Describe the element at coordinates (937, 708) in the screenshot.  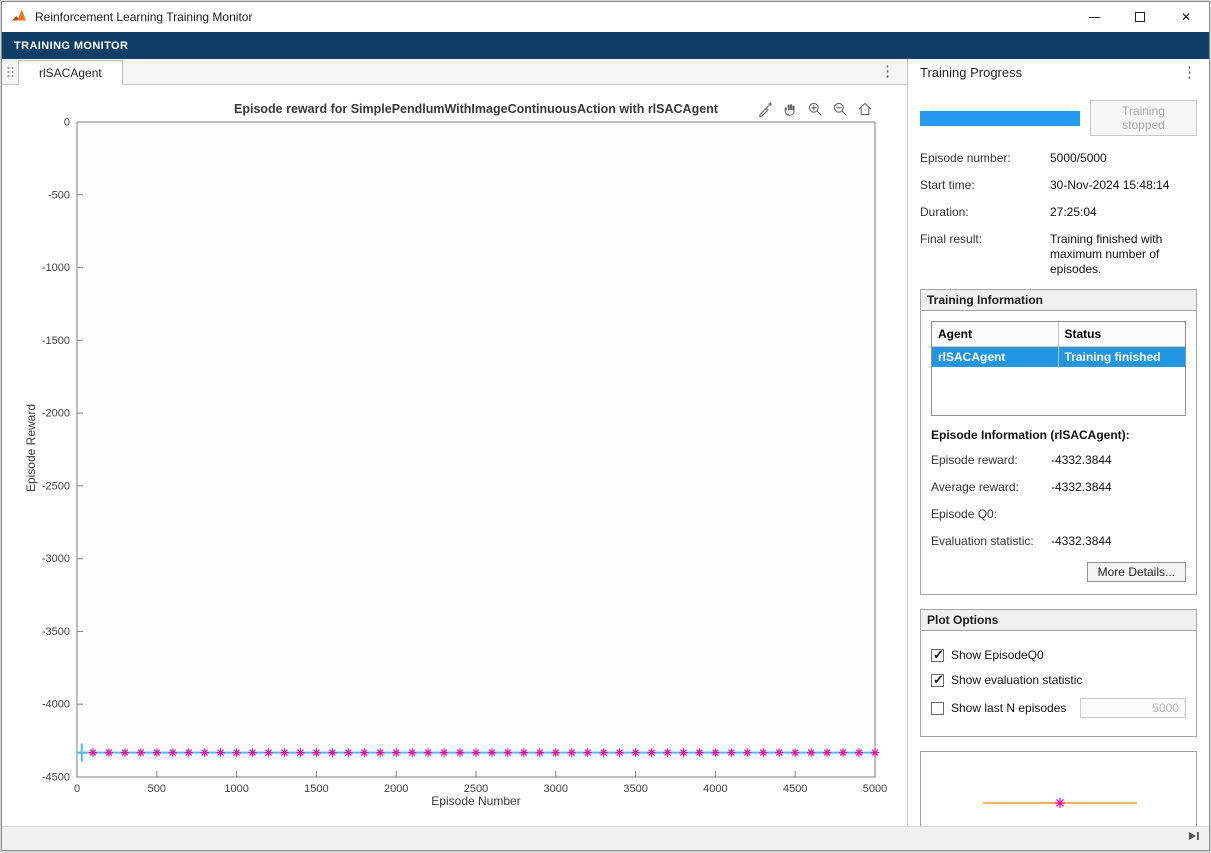
I see `show-last-n-episodes-checkbox` at that location.